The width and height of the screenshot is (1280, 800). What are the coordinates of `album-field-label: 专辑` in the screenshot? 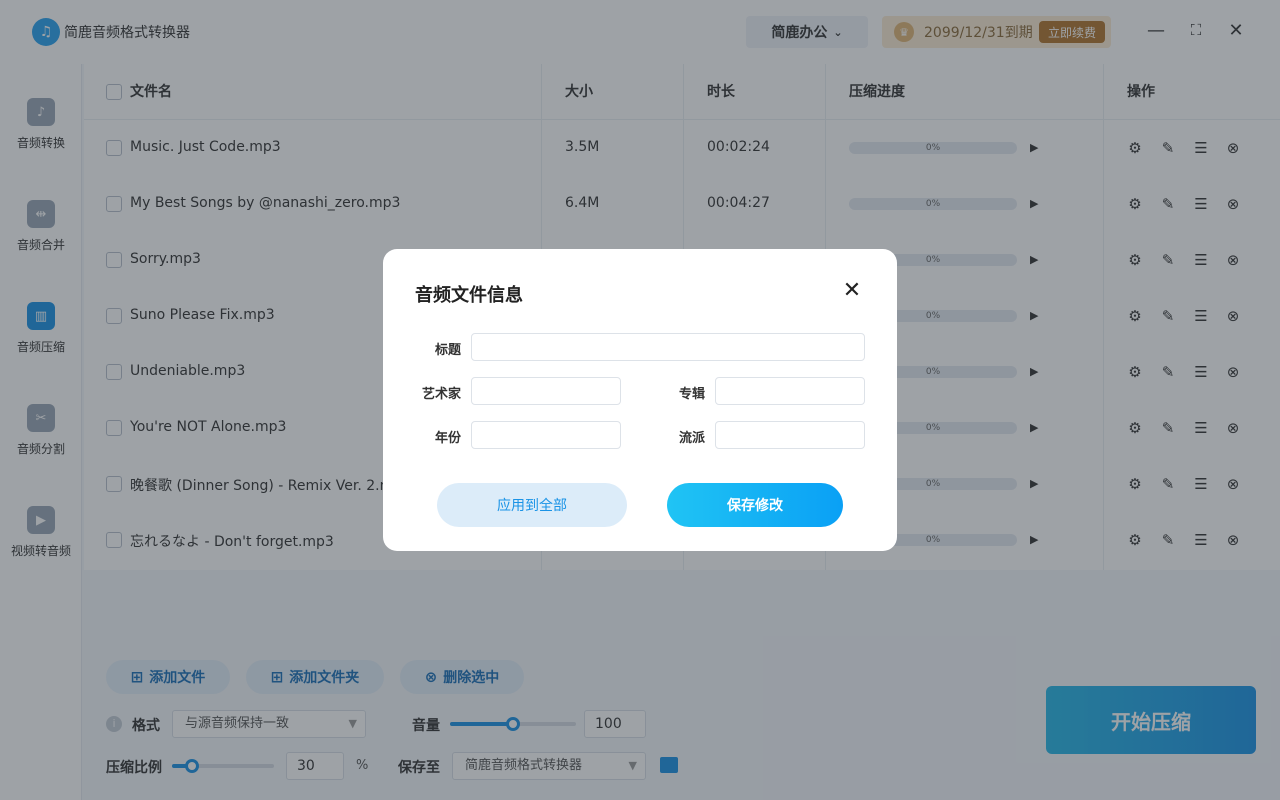 It's located at (691, 394).